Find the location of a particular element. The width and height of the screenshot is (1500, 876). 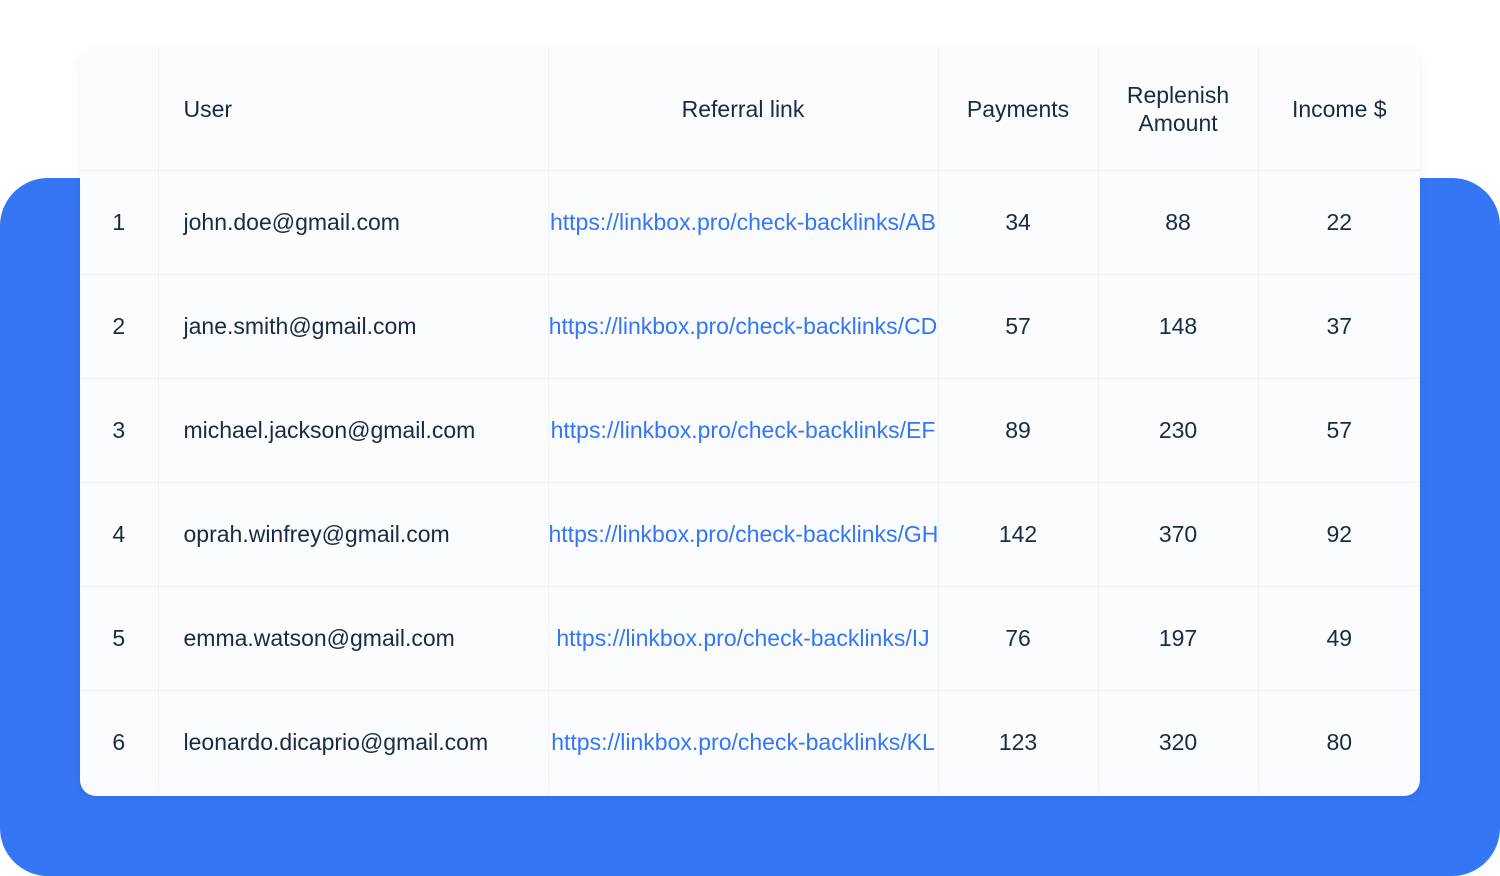

income-value: 49 is located at coordinates (1339, 638).